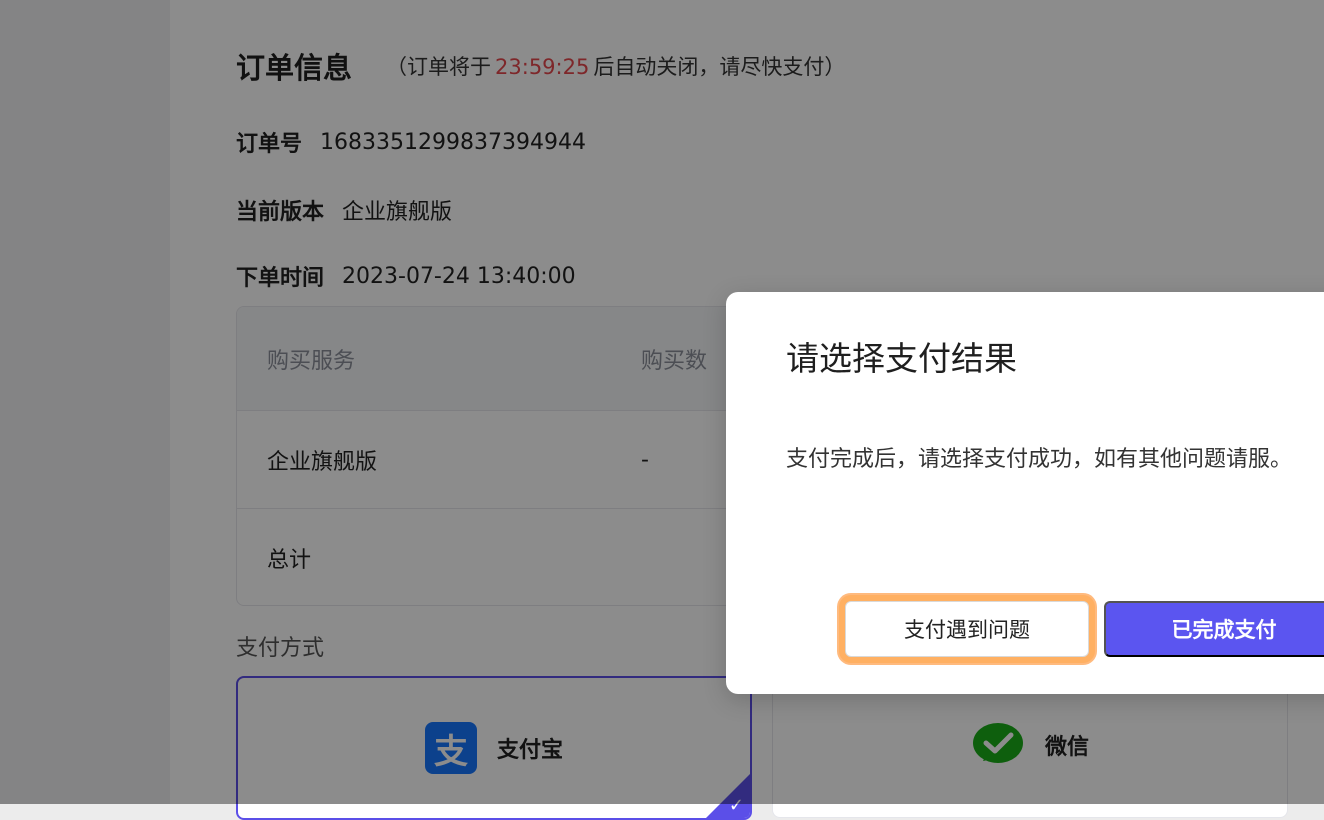  Describe the element at coordinates (1039, 459) in the screenshot. I see `dialog-message: 支付完成后，请选择支付成功，如有其他问题请服。` at that location.